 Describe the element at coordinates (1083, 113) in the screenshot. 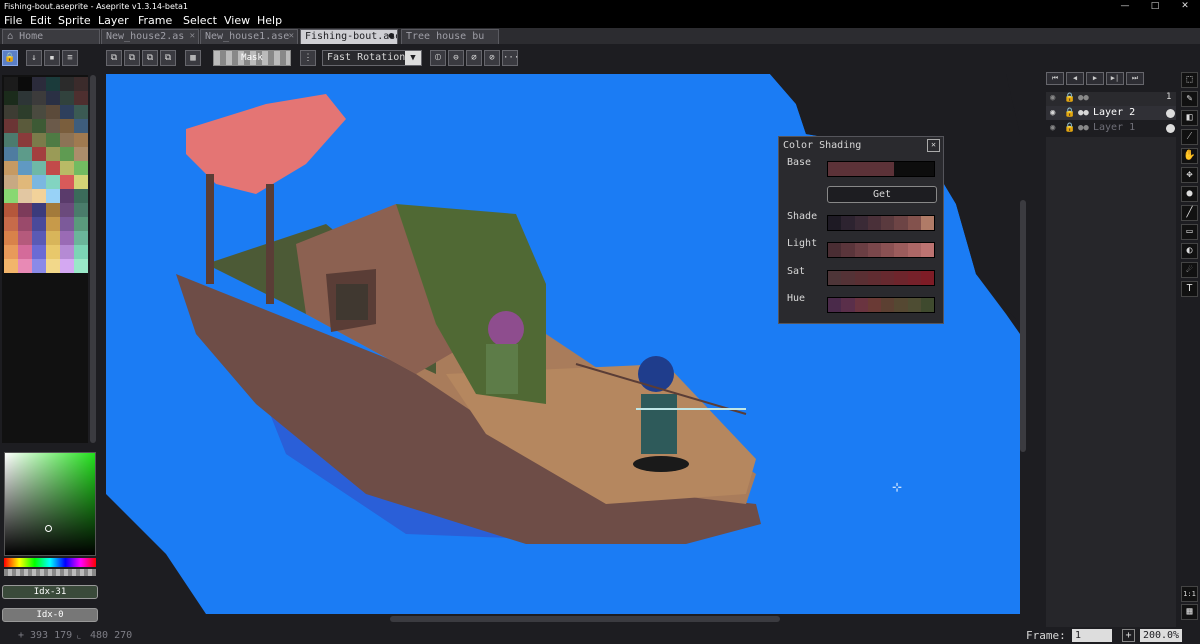

I see `continuous-icon: ●●` at that location.